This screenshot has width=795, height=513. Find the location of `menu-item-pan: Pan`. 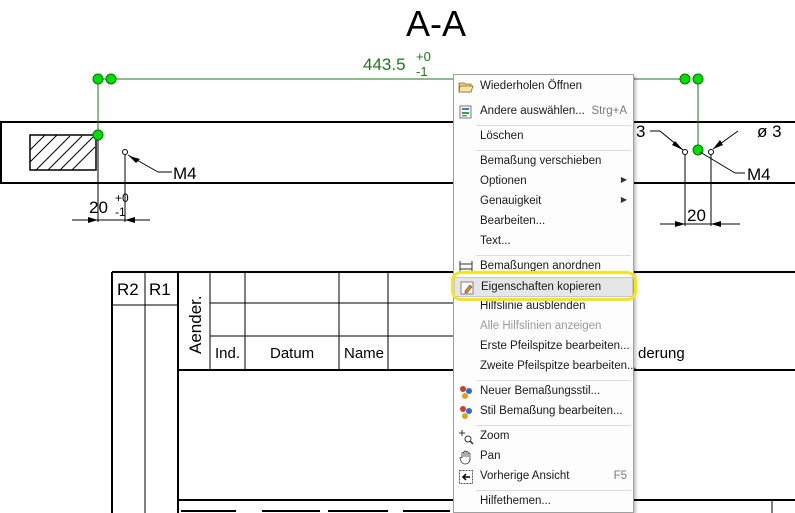

menu-item-pan: Pan is located at coordinates (543, 457).